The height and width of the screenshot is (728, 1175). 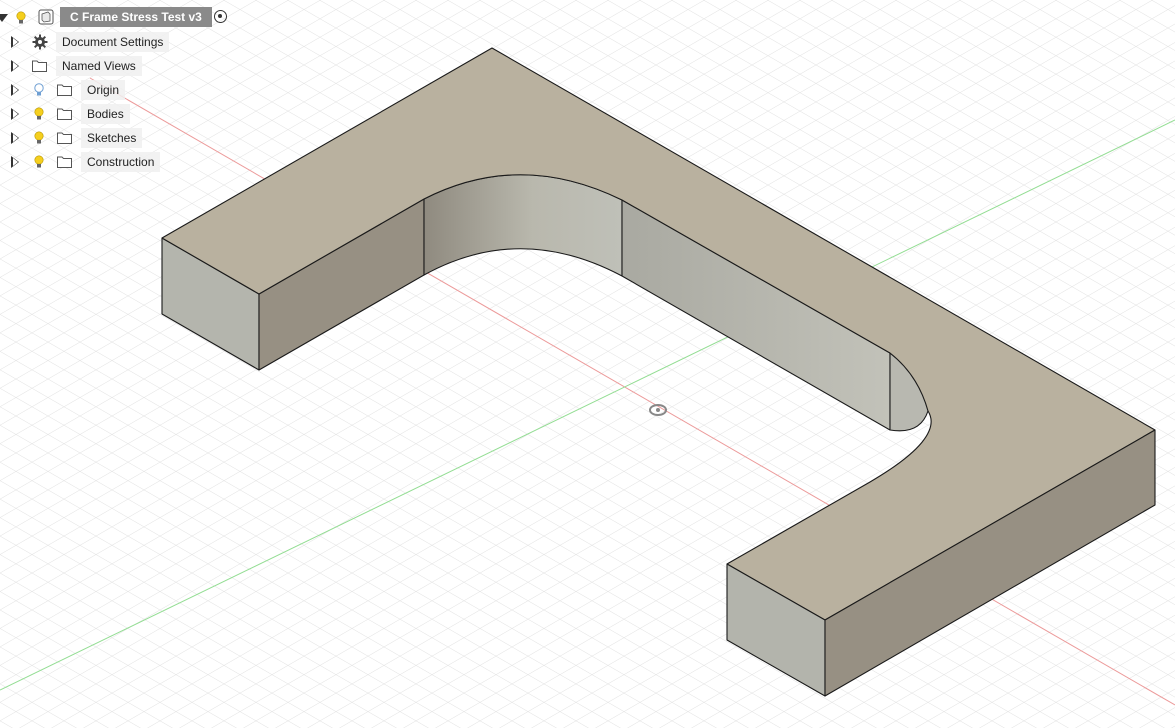 I want to click on browser-item-label: Named Views, so click(x=99, y=66).